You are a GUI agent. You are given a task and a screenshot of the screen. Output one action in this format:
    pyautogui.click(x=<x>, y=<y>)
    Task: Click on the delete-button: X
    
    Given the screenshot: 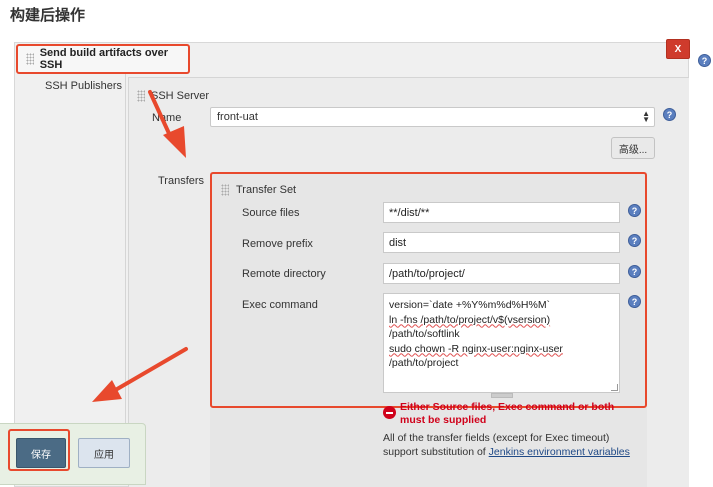 What is the action you would take?
    pyautogui.click(x=678, y=49)
    